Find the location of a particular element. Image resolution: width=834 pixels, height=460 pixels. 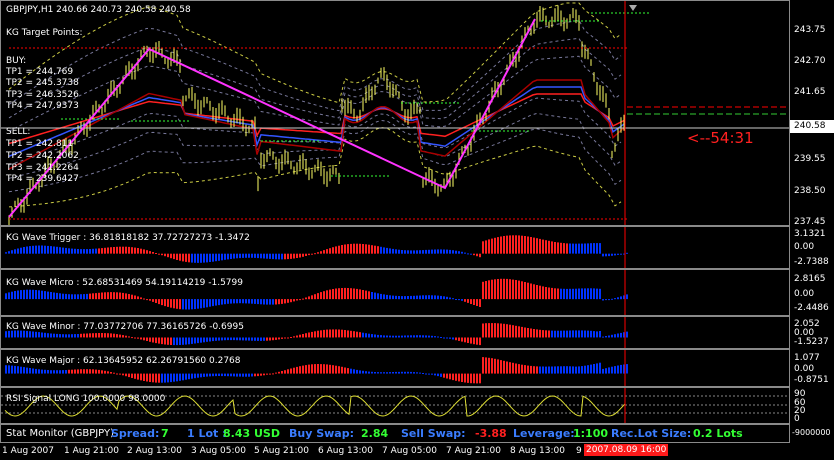

time-label: 3 Aug 05:00 is located at coordinates (218, 451).